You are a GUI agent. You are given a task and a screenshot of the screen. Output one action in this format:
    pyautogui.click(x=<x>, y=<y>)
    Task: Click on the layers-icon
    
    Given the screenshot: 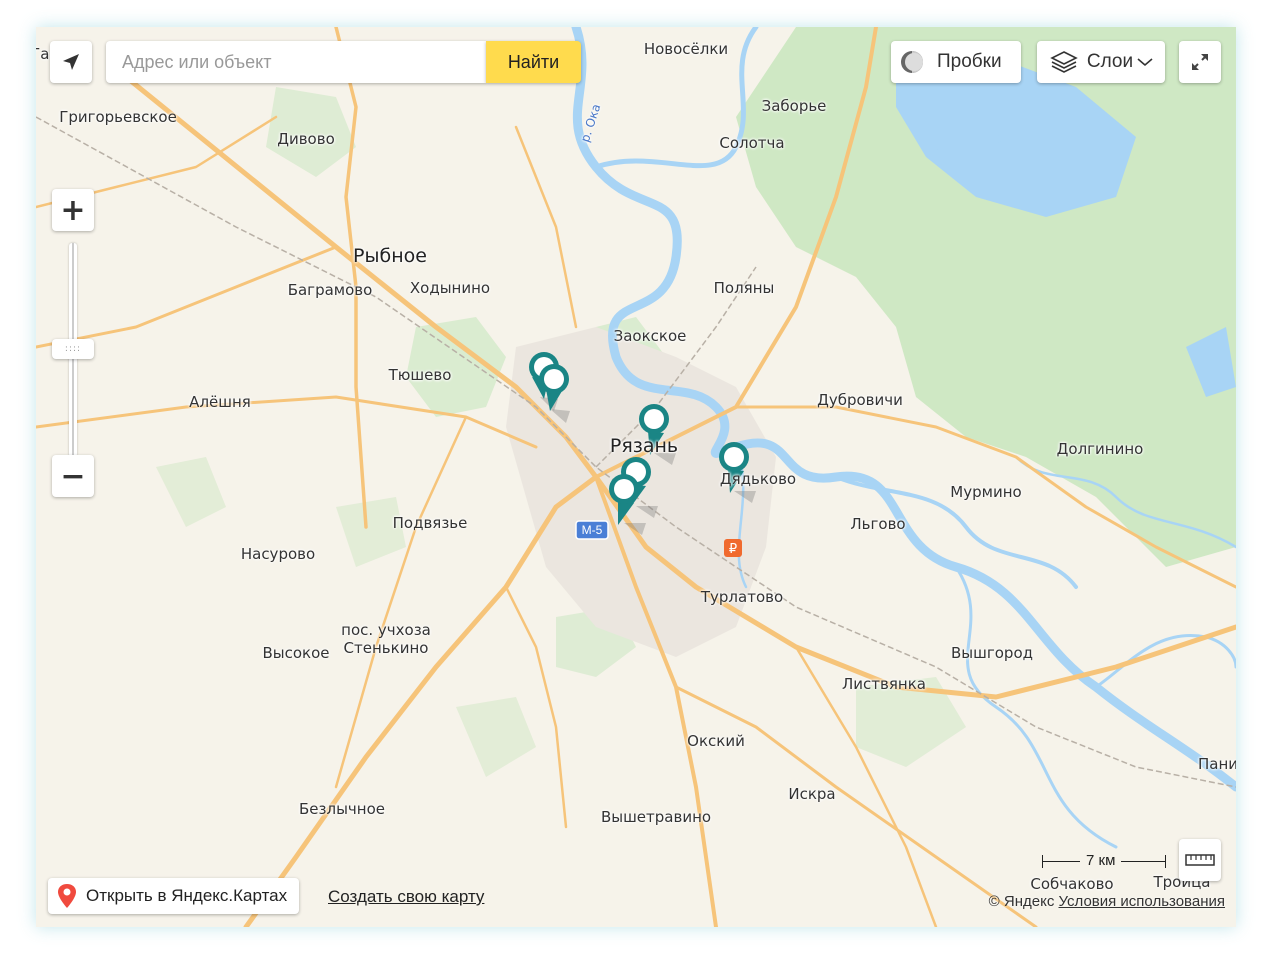 What is the action you would take?
    pyautogui.click(x=1064, y=62)
    